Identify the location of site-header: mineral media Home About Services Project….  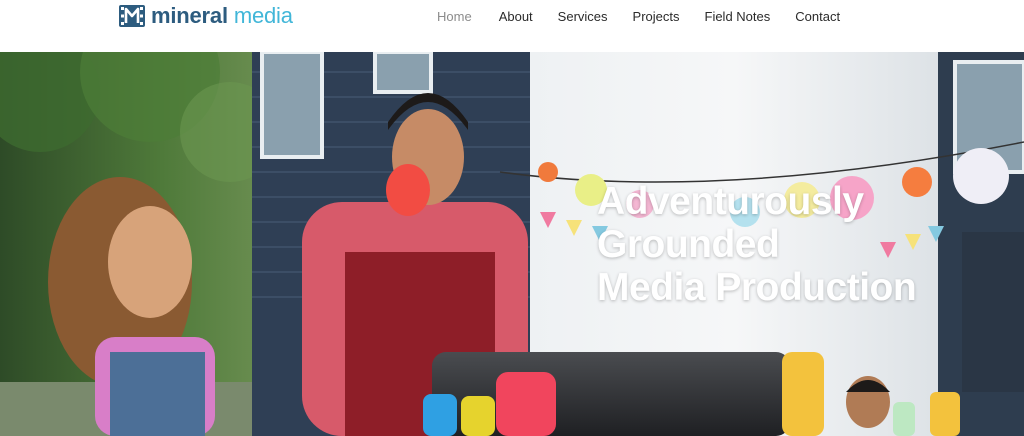
(512, 26).